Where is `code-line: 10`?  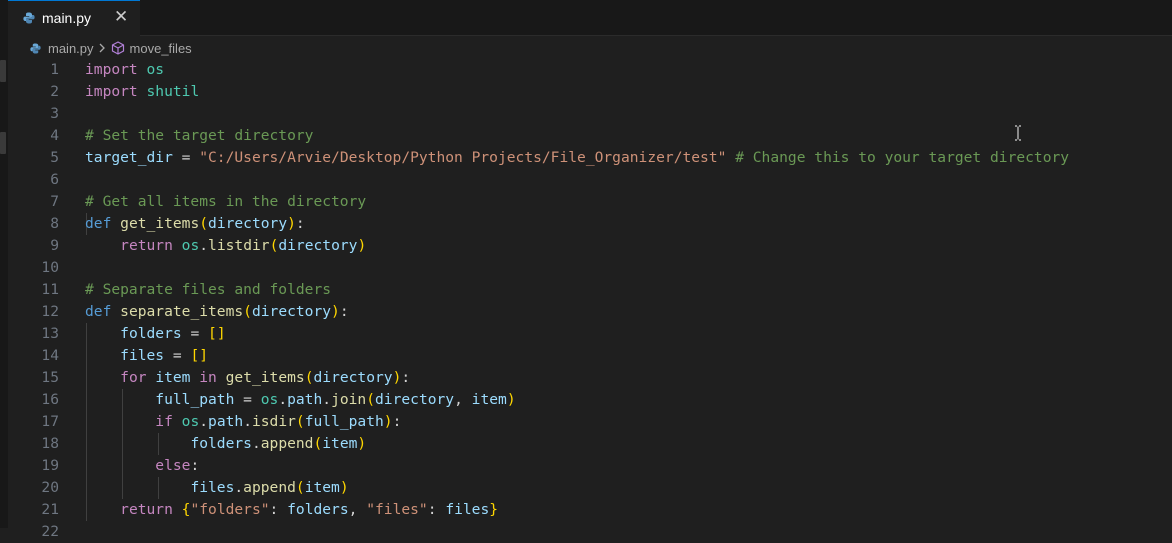 code-line: 10 is located at coordinates (588, 268).